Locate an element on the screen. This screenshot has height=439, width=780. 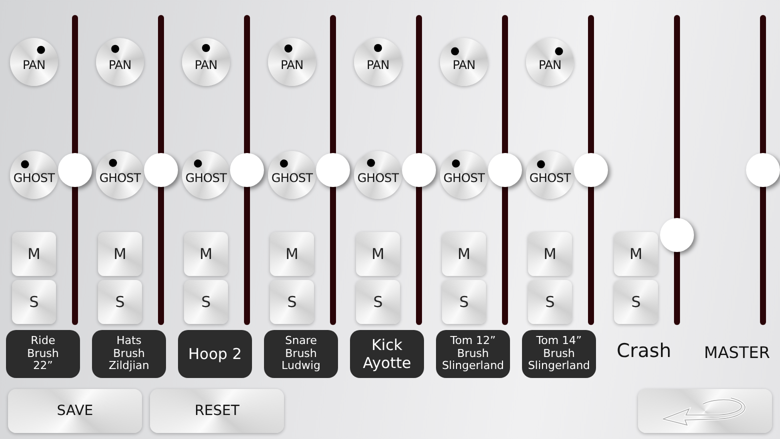
channel-label: Snare Brush Ludwig is located at coordinates (301, 354).